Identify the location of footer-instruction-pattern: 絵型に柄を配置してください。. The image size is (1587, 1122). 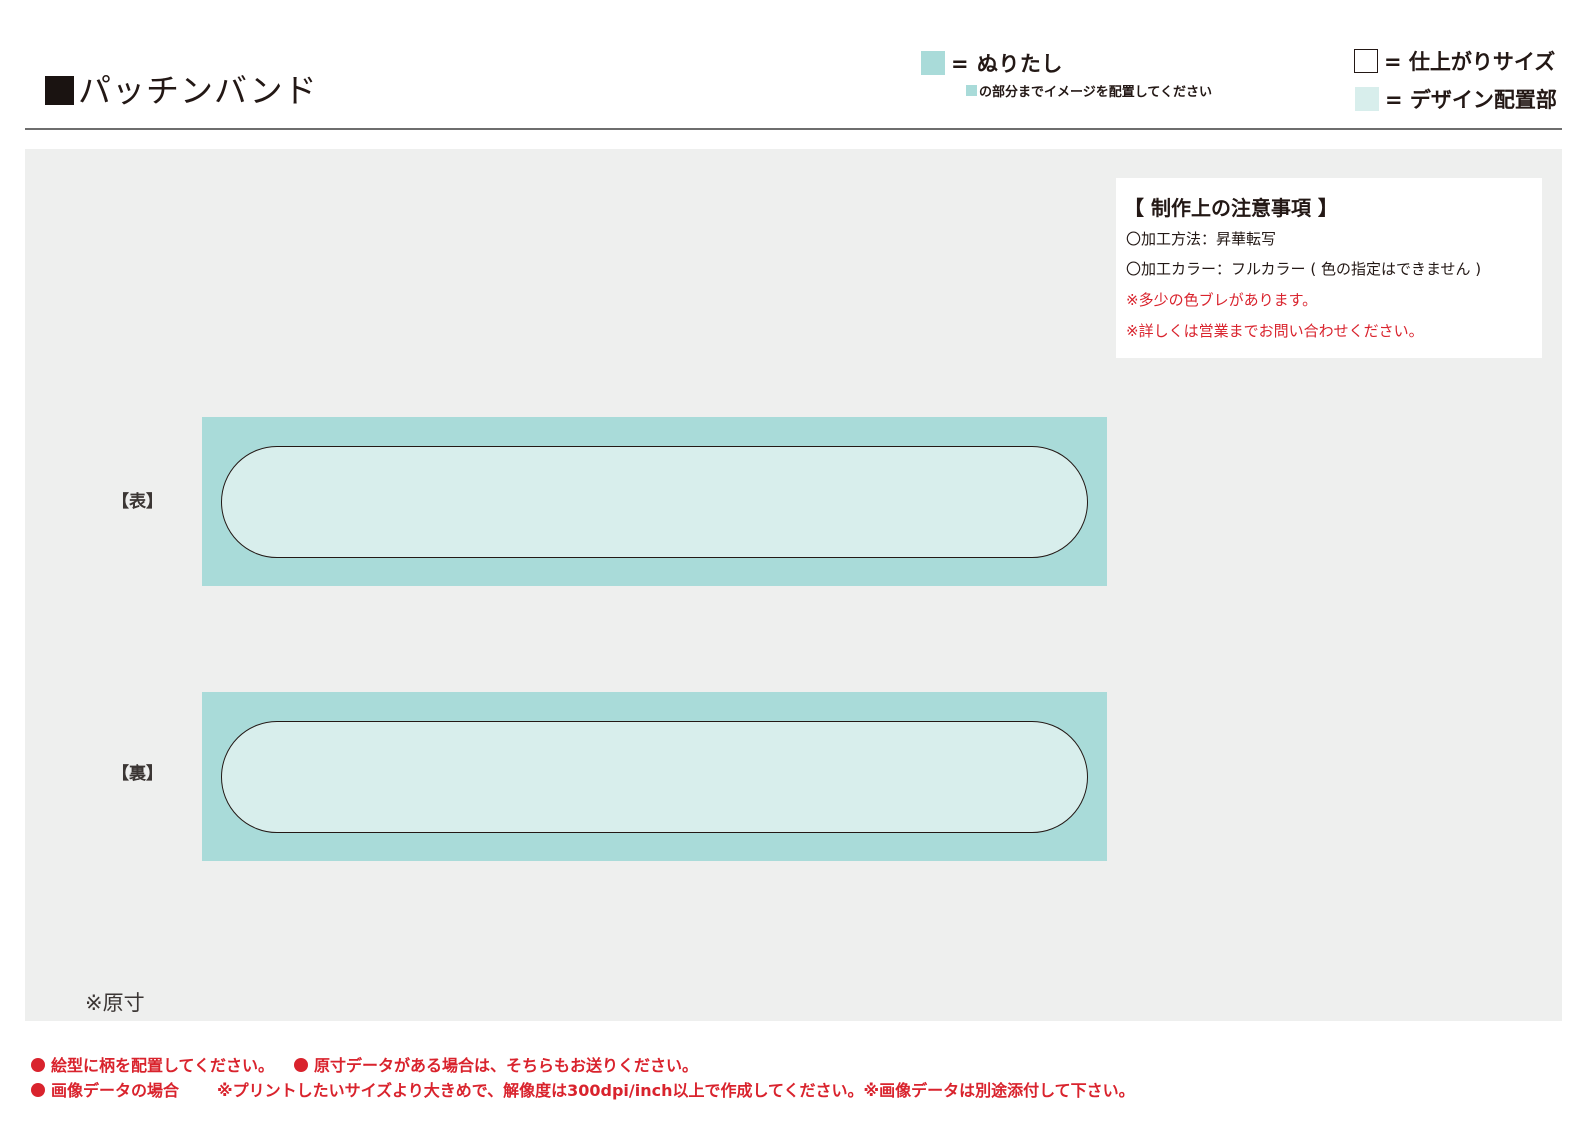
(163, 1065).